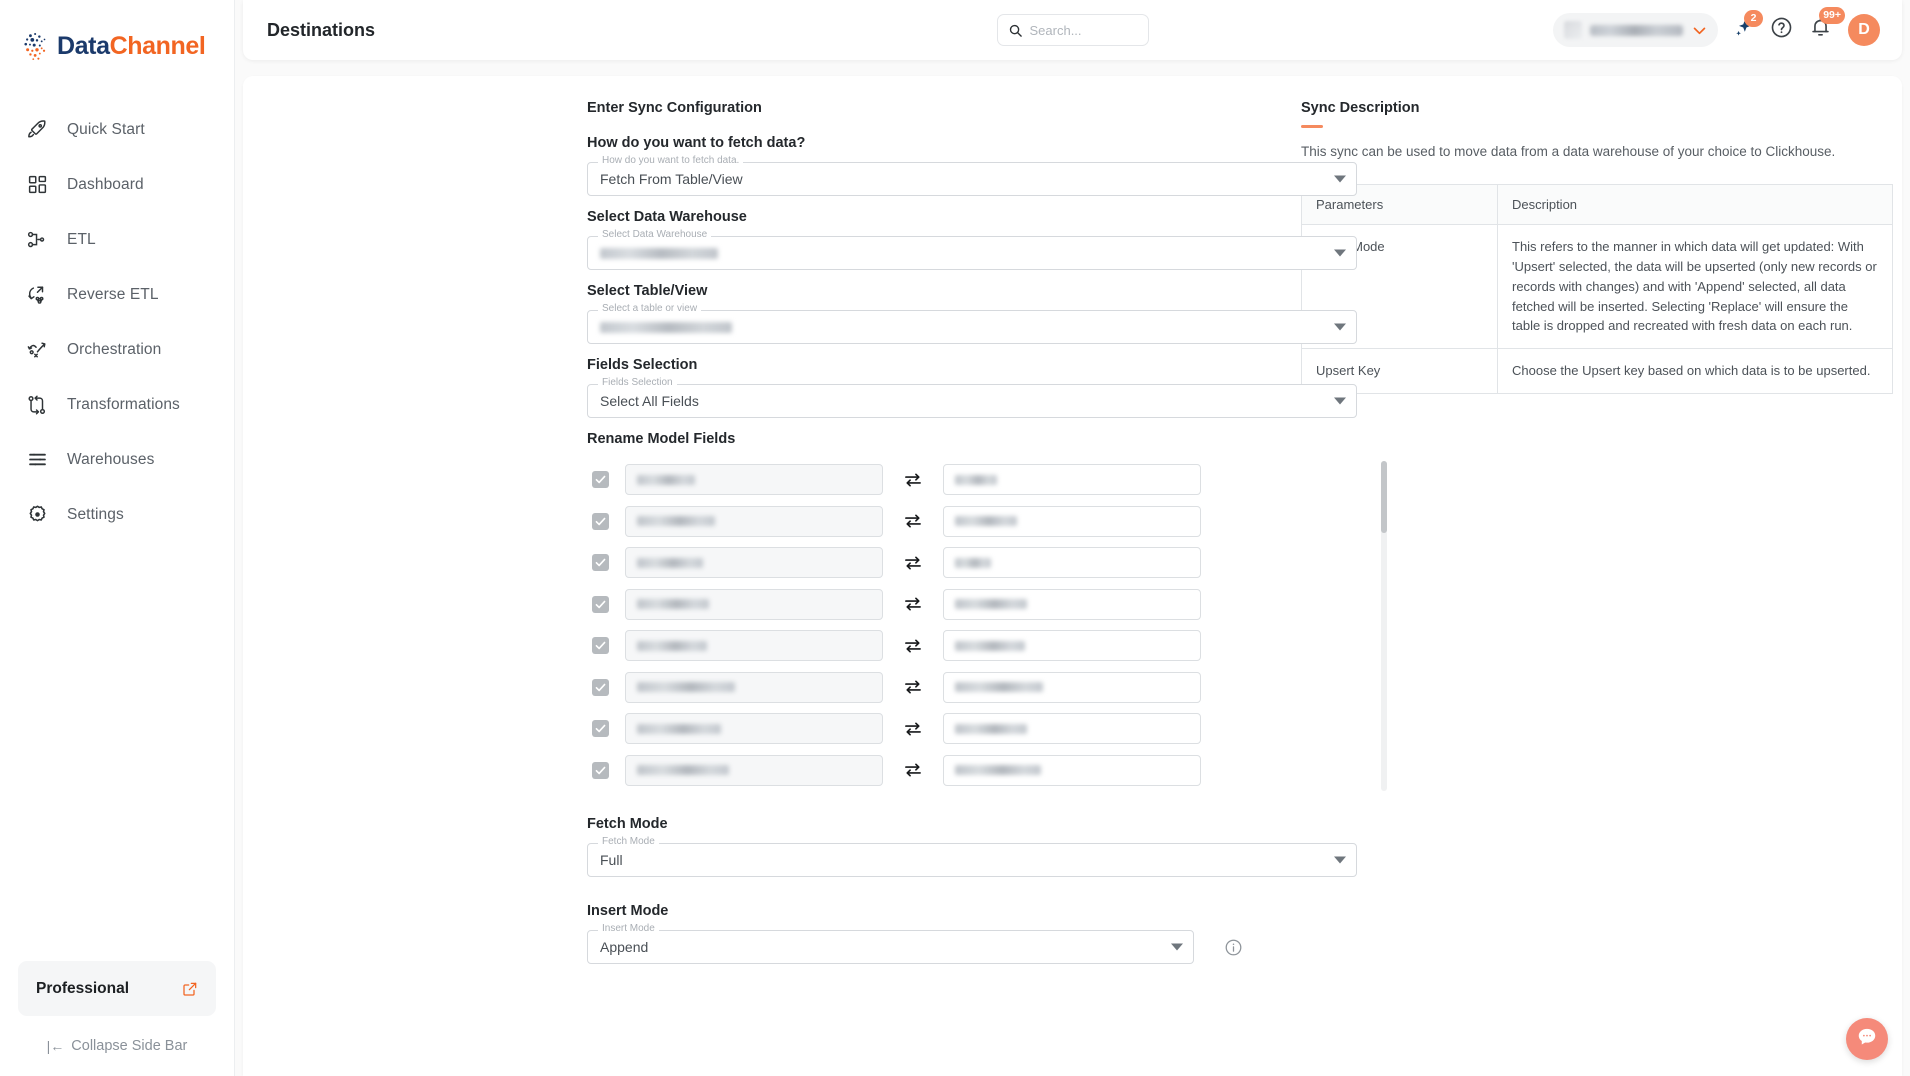  What do you see at coordinates (666, 327) in the screenshot?
I see `table-view-value` at bounding box center [666, 327].